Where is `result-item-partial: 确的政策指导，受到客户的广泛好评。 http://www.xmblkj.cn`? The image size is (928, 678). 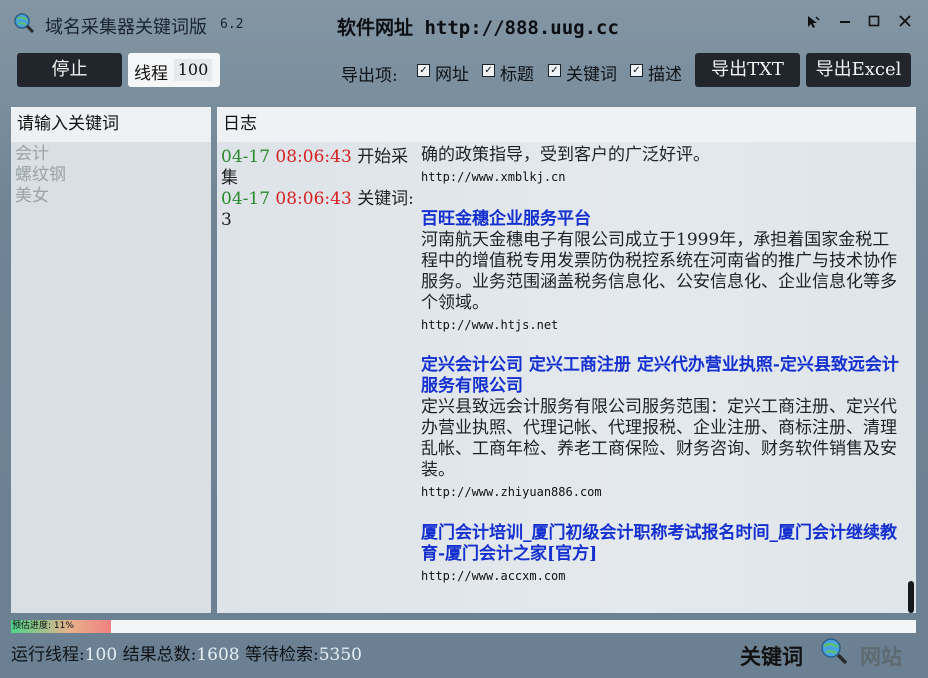
result-item-partial: 确的政策指导，受到客户的广泛好评。 http://www.xmblkj.cn is located at coordinates (661, 164).